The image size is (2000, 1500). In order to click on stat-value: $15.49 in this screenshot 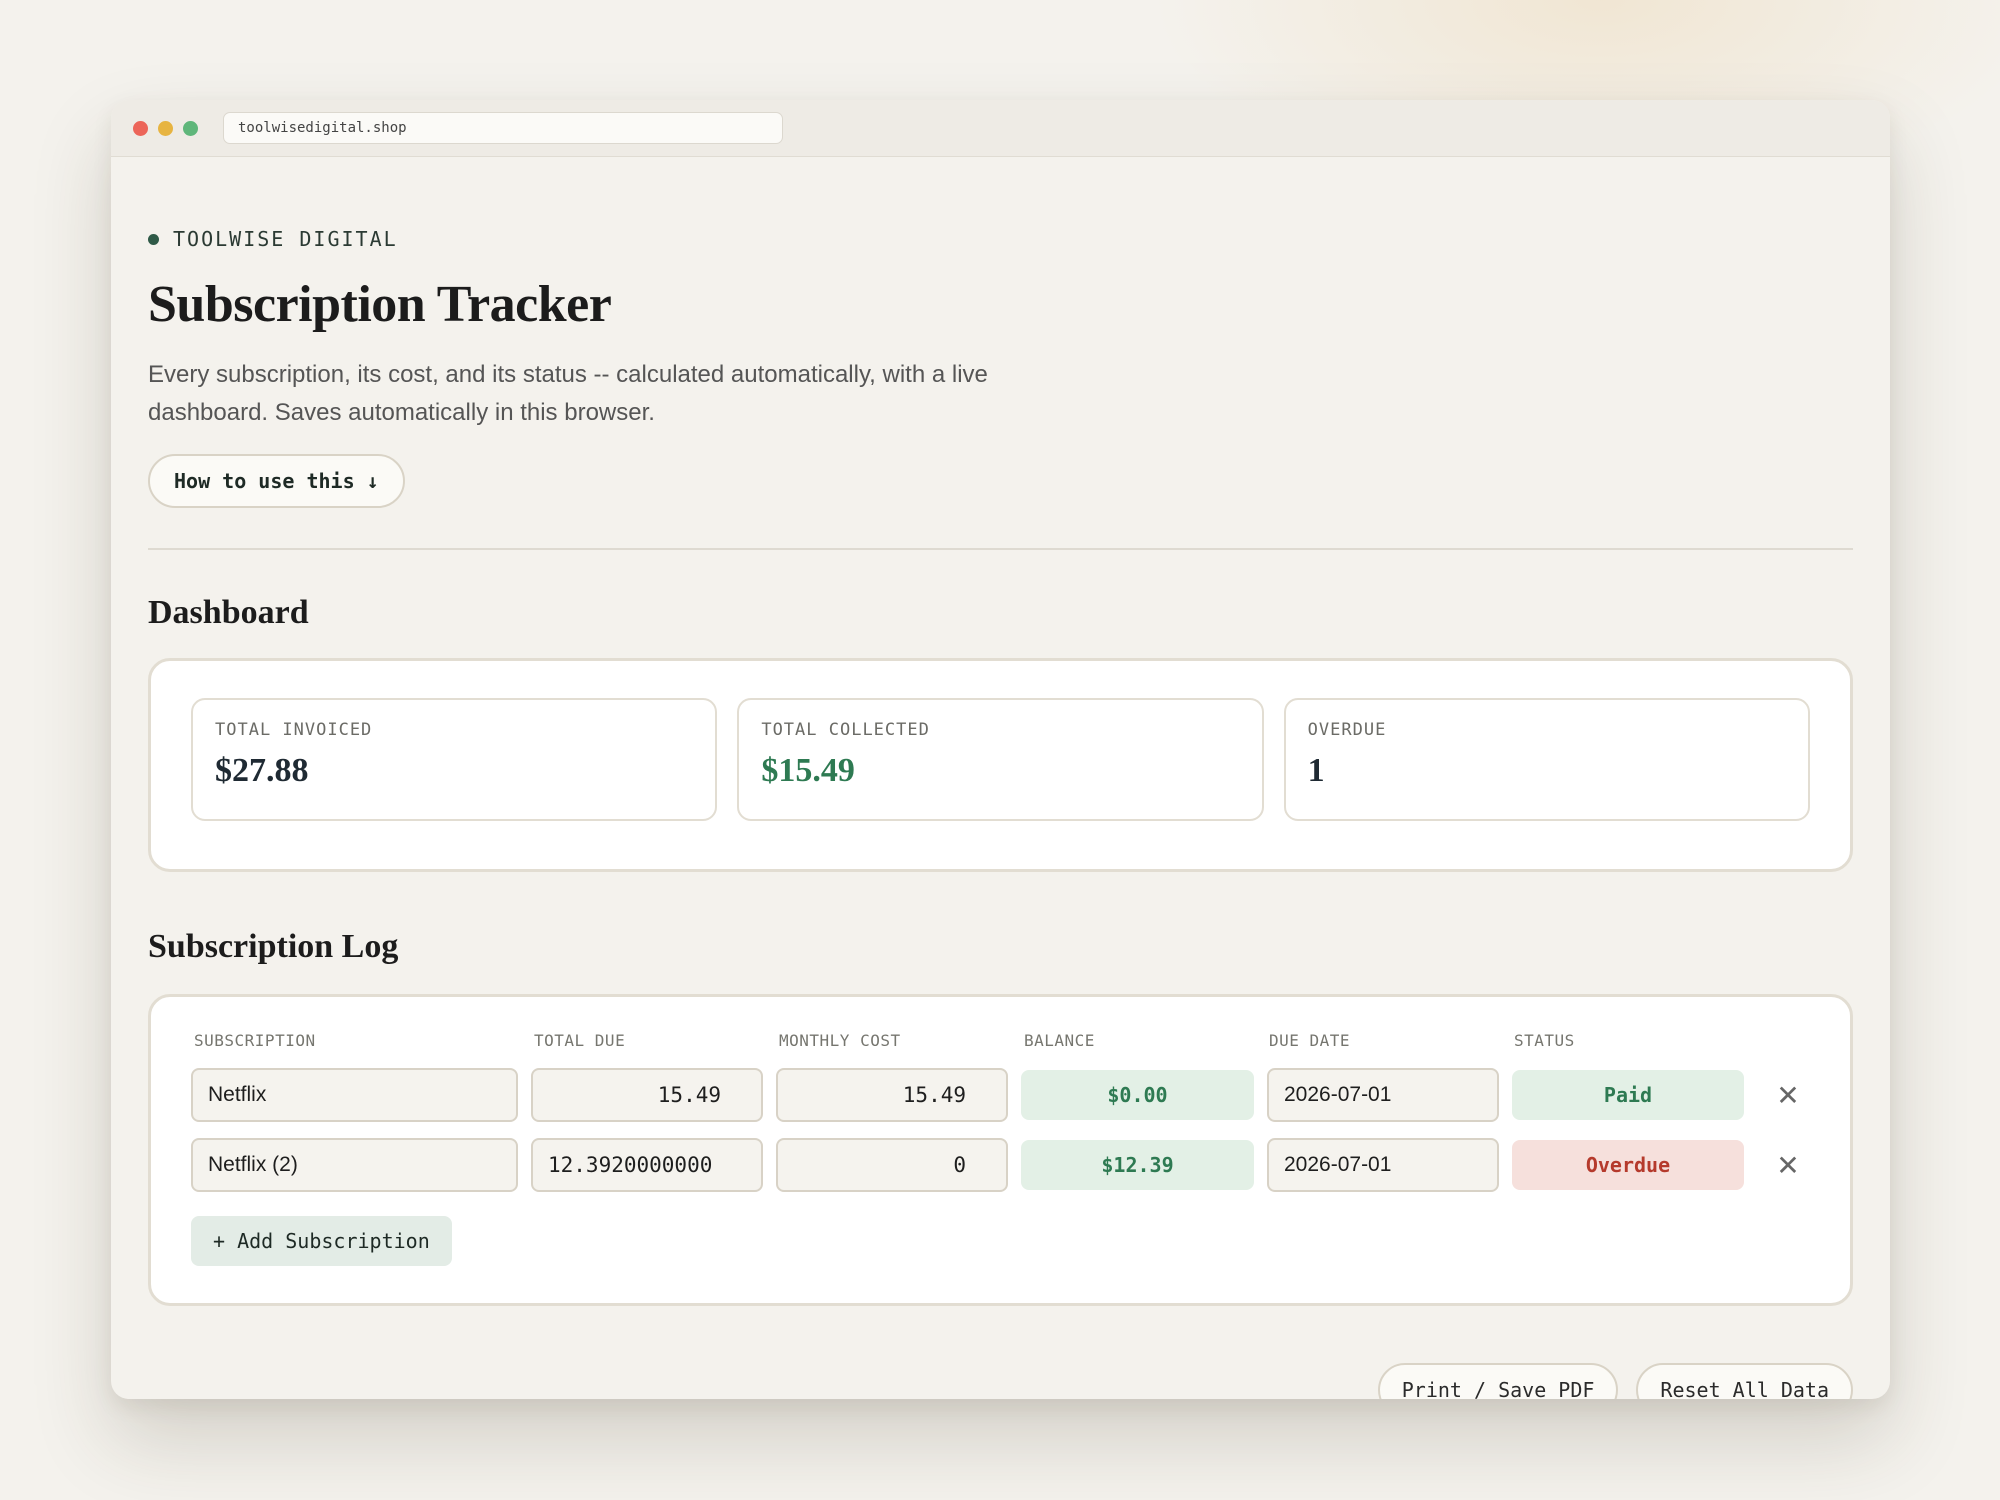, I will do `click(808, 770)`.